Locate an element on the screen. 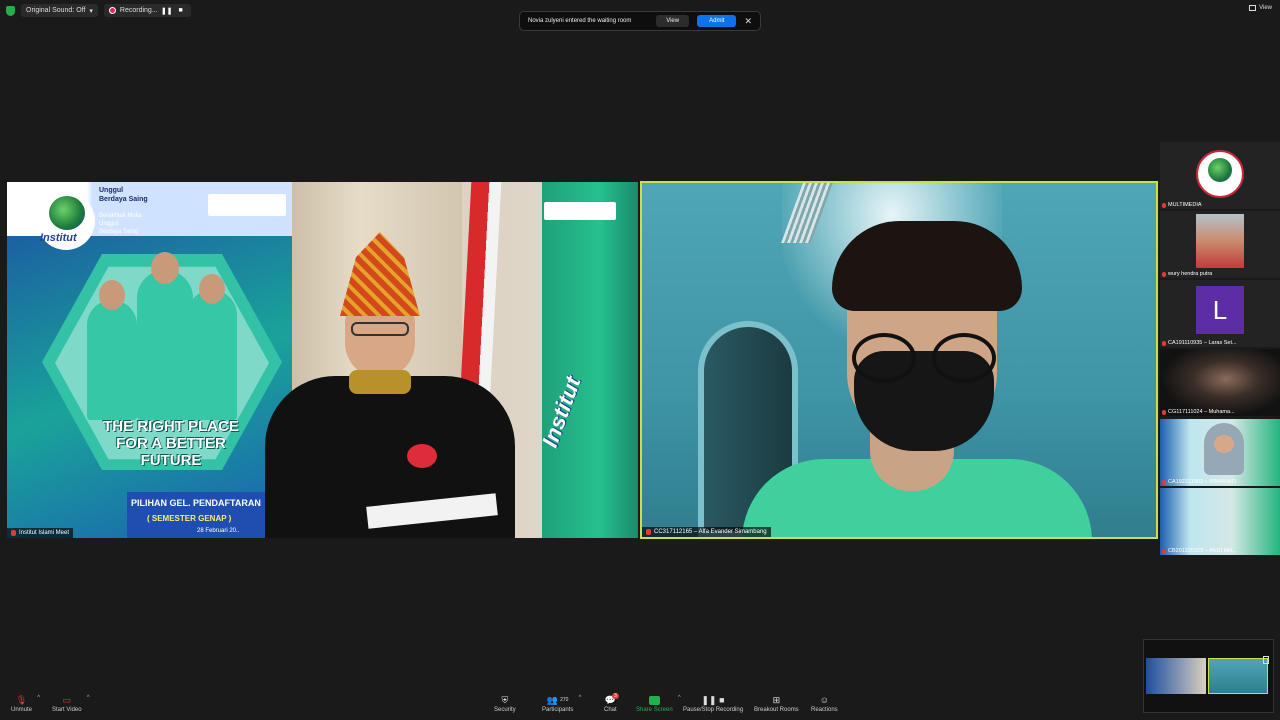 This screenshot has width=1280, height=720. security-shield-icon is located at coordinates (10, 10).